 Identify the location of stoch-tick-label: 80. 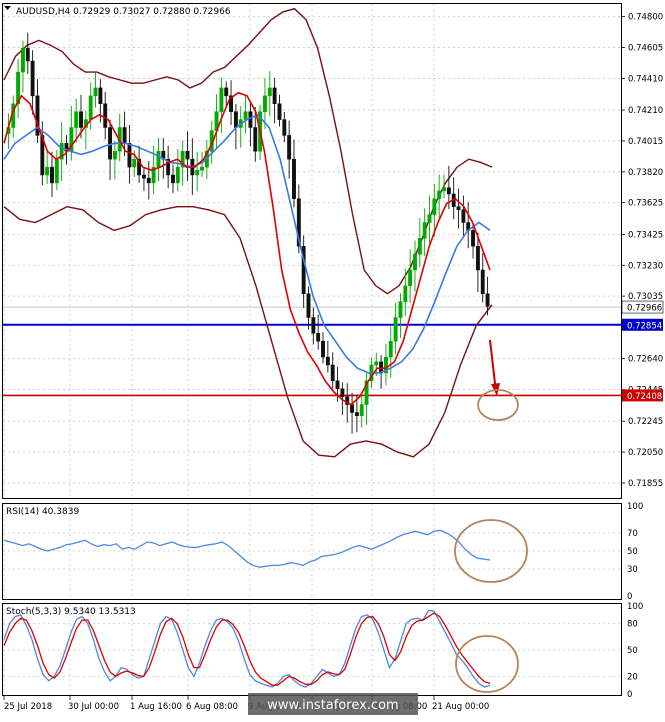
(632, 625).